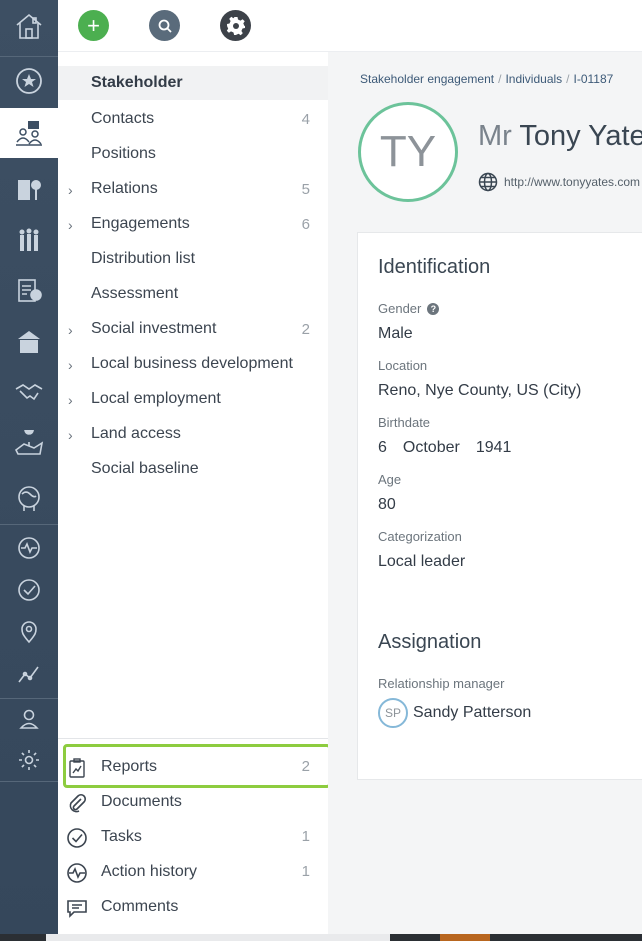 The width and height of the screenshot is (642, 941). I want to click on avatar: TY, so click(408, 152).